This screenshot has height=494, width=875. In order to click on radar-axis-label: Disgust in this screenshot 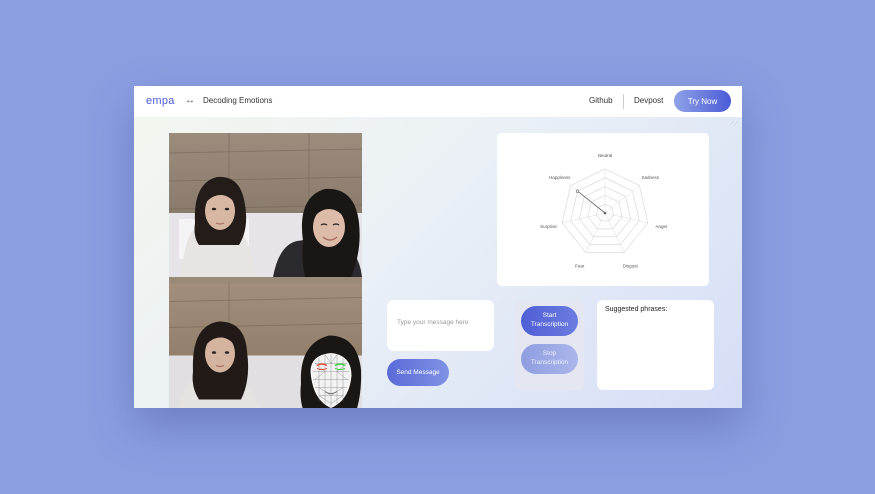, I will do `click(631, 265)`.